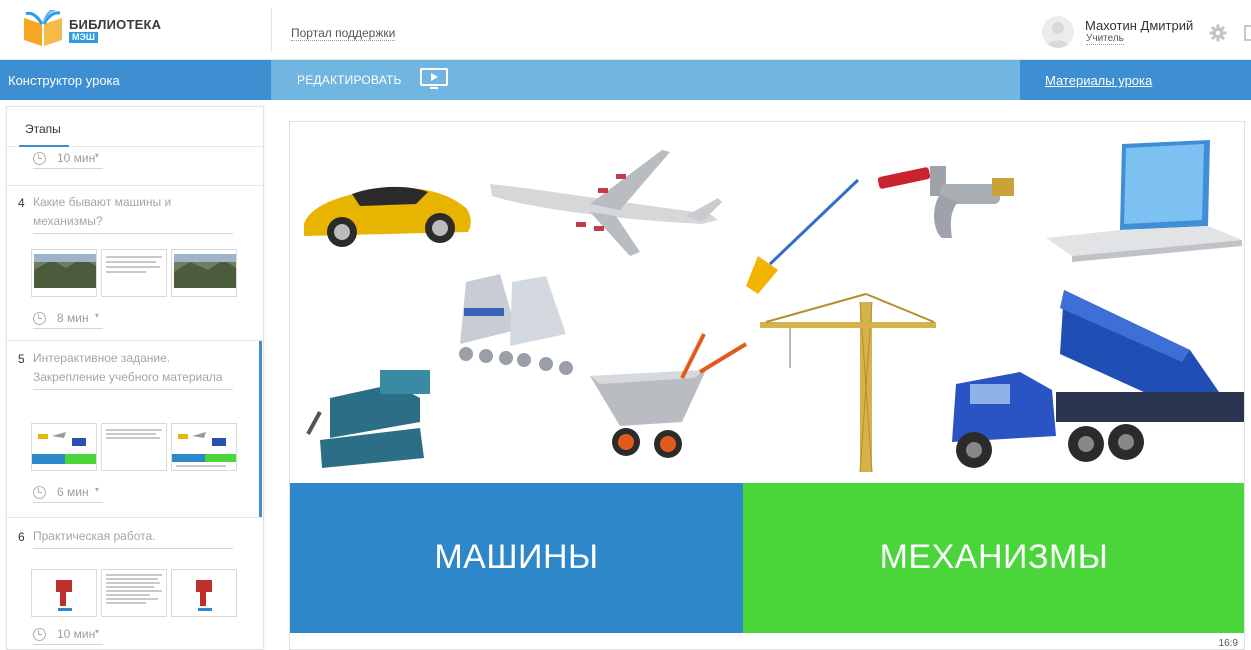 The height and width of the screenshot is (650, 1251). I want to click on support-portal-link: Портал поддержки, so click(343, 33).